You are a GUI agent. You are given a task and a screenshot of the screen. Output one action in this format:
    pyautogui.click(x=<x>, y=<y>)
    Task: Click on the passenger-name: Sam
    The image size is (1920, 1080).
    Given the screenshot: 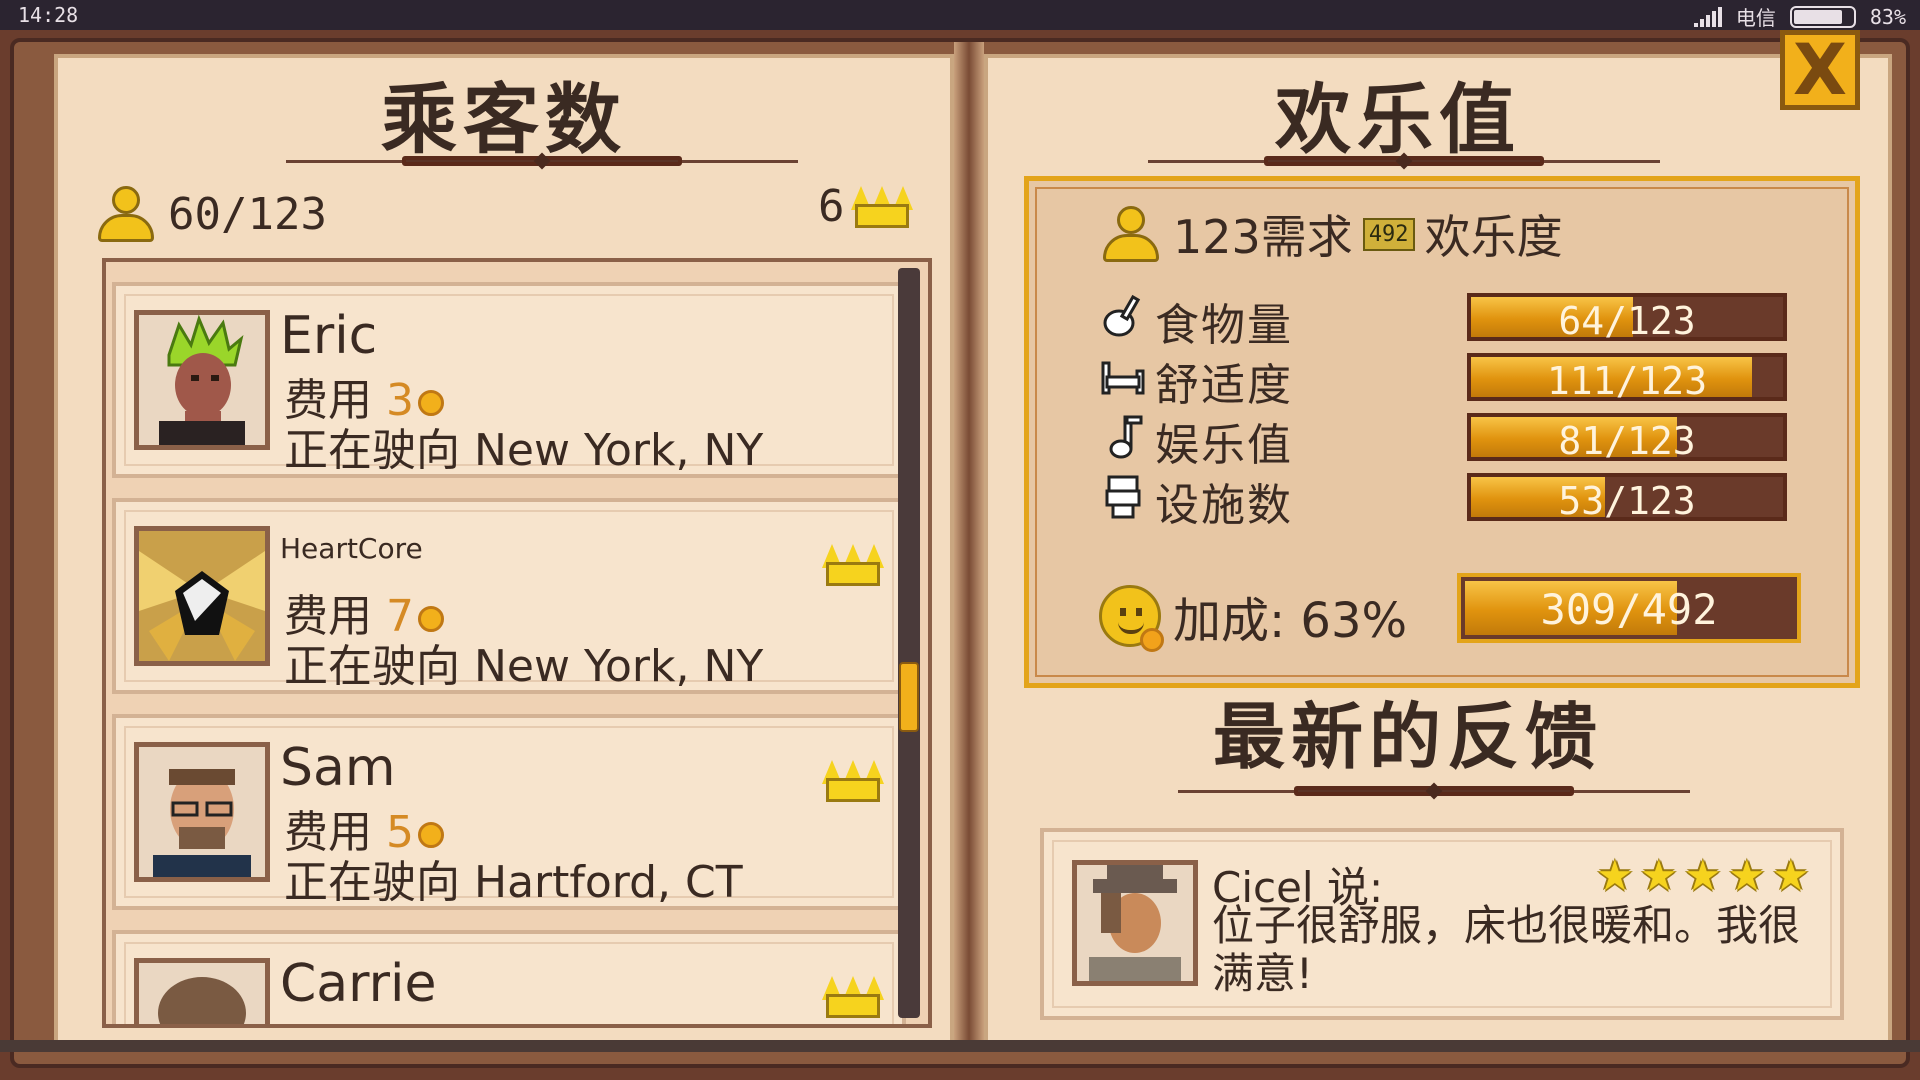 What is the action you would take?
    pyautogui.click(x=338, y=768)
    